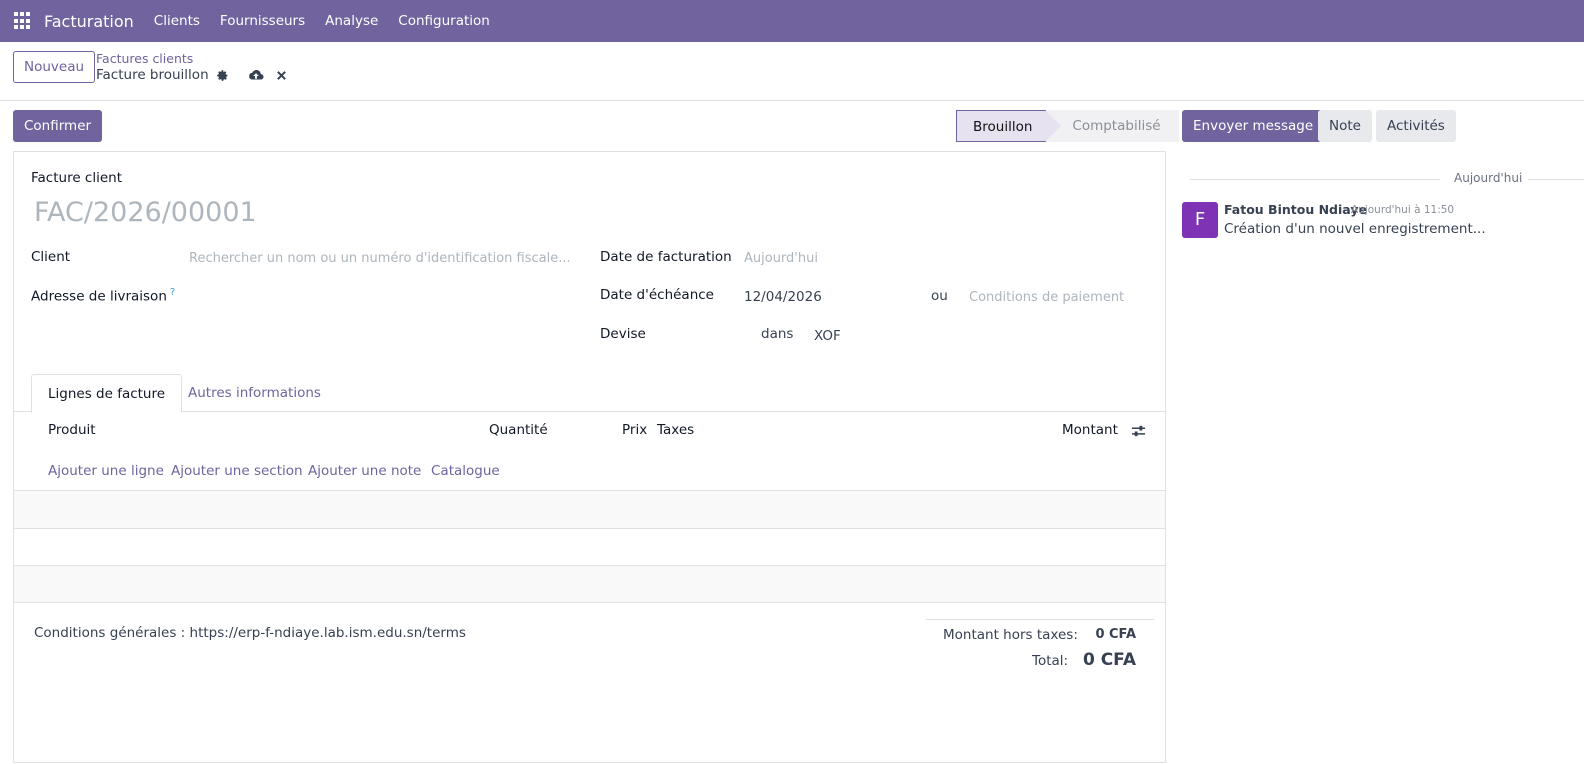 The image size is (1584, 764). Describe the element at coordinates (1009, 126) in the screenshot. I see `status-draft: Brouillon` at that location.